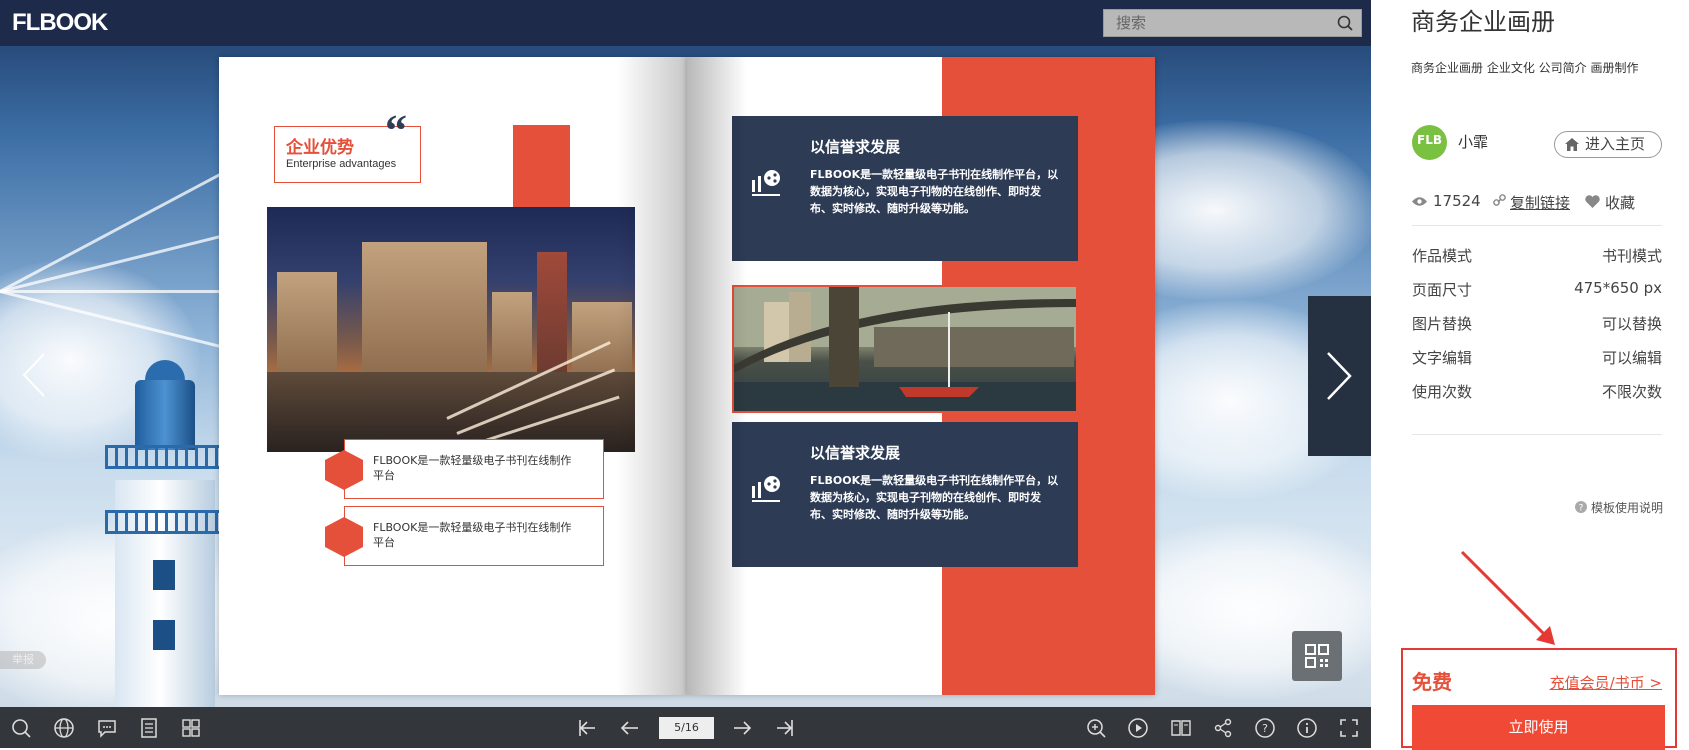 The height and width of the screenshot is (750, 1689). Describe the element at coordinates (1223, 728) in the screenshot. I see `share-icon` at that location.